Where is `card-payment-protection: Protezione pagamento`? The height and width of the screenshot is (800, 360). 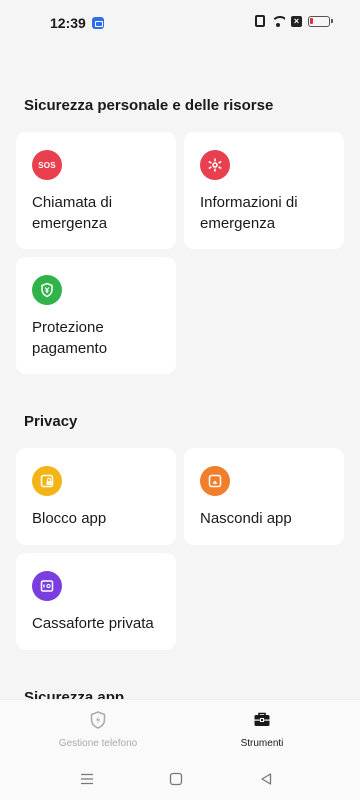
card-payment-protection: Protezione pagamento is located at coordinates (96, 315).